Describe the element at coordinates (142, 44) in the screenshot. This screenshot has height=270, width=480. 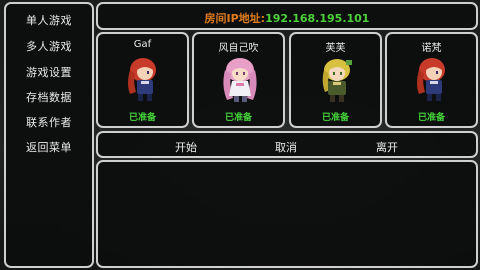
I see `player-name: Gaf` at that location.